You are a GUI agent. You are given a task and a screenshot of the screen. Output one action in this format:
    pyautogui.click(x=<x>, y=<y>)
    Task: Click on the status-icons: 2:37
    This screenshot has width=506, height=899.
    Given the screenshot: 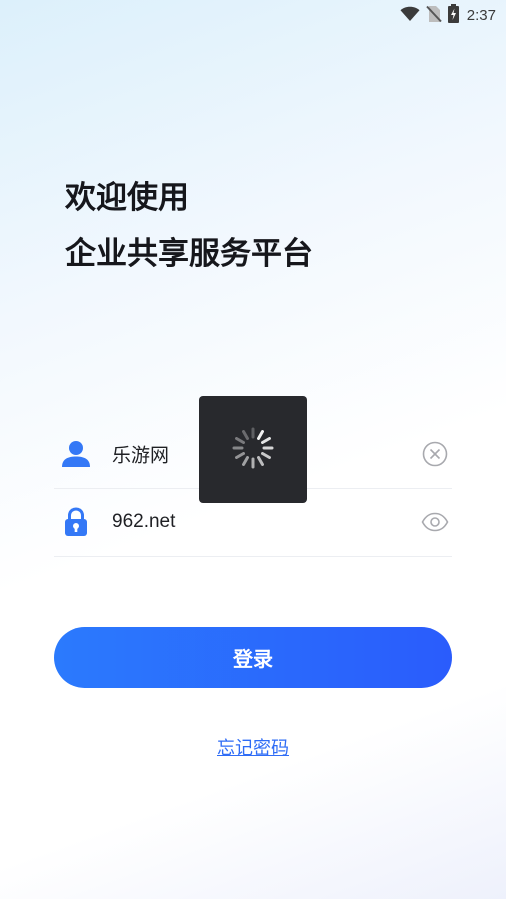 What is the action you would take?
    pyautogui.click(x=448, y=15)
    